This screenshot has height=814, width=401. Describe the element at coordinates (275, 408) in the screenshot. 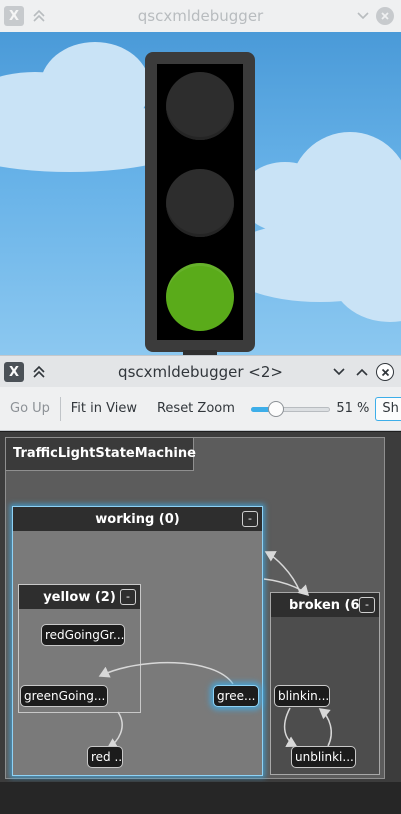

I see `zoom-slider-handle` at that location.